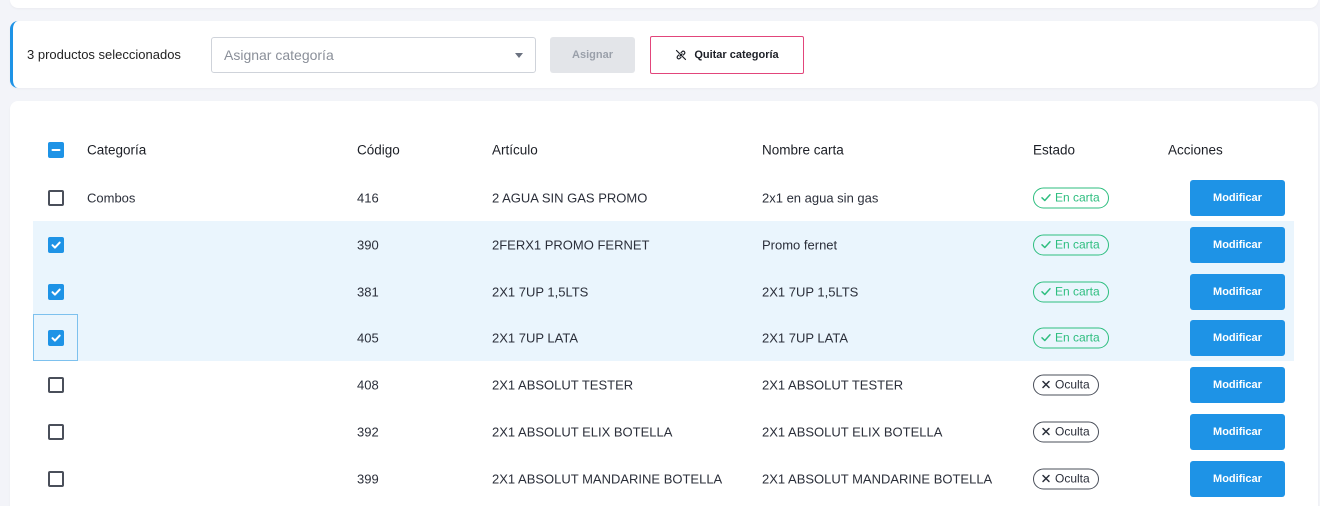  I want to click on header-article: Artículo, so click(515, 149).